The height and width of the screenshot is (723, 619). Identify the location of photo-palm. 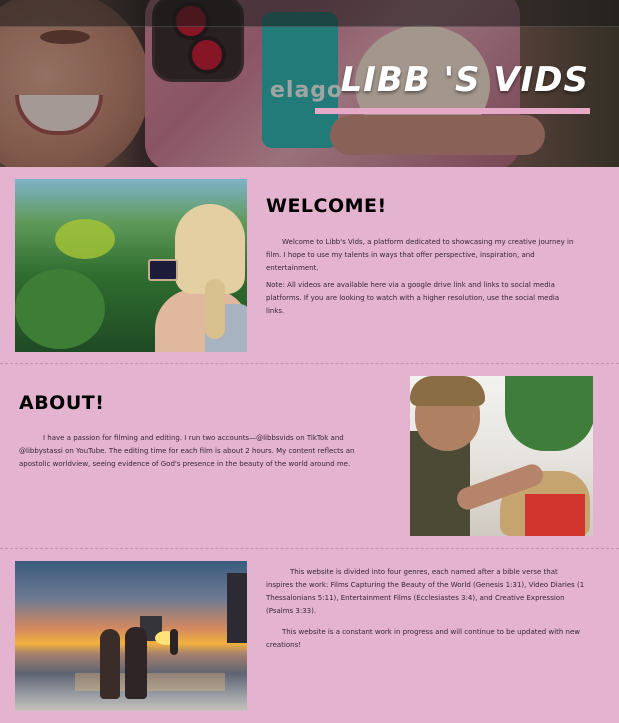
(549, 413).